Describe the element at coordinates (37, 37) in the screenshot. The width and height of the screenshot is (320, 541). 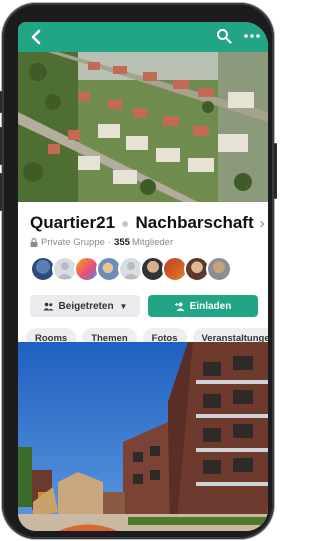
I see `back-chevron-icon` at that location.